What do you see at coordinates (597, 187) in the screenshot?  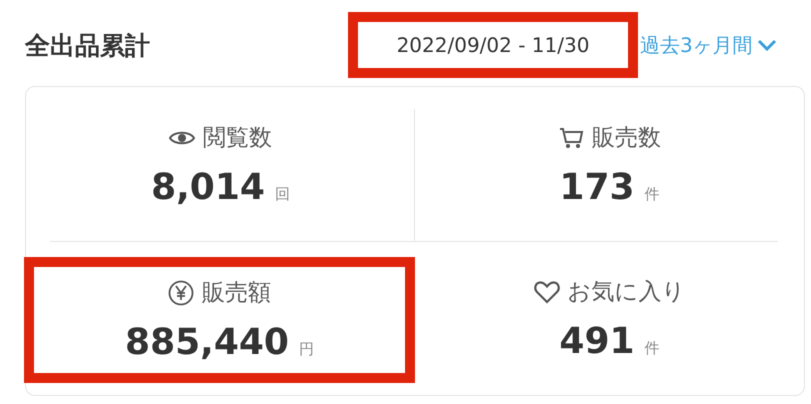 I see `stat-value: 173` at bounding box center [597, 187].